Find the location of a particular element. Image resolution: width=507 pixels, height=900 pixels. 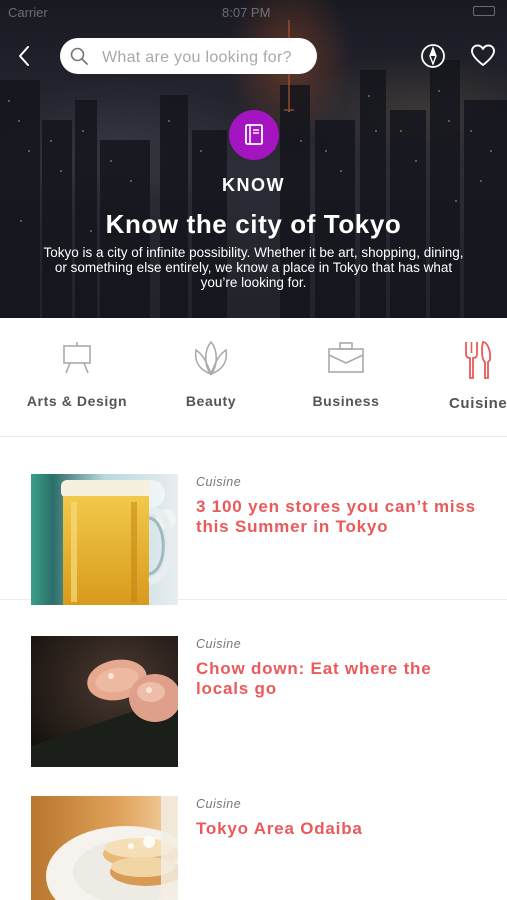

search-bar: What are you looking for? is located at coordinates (188, 56).